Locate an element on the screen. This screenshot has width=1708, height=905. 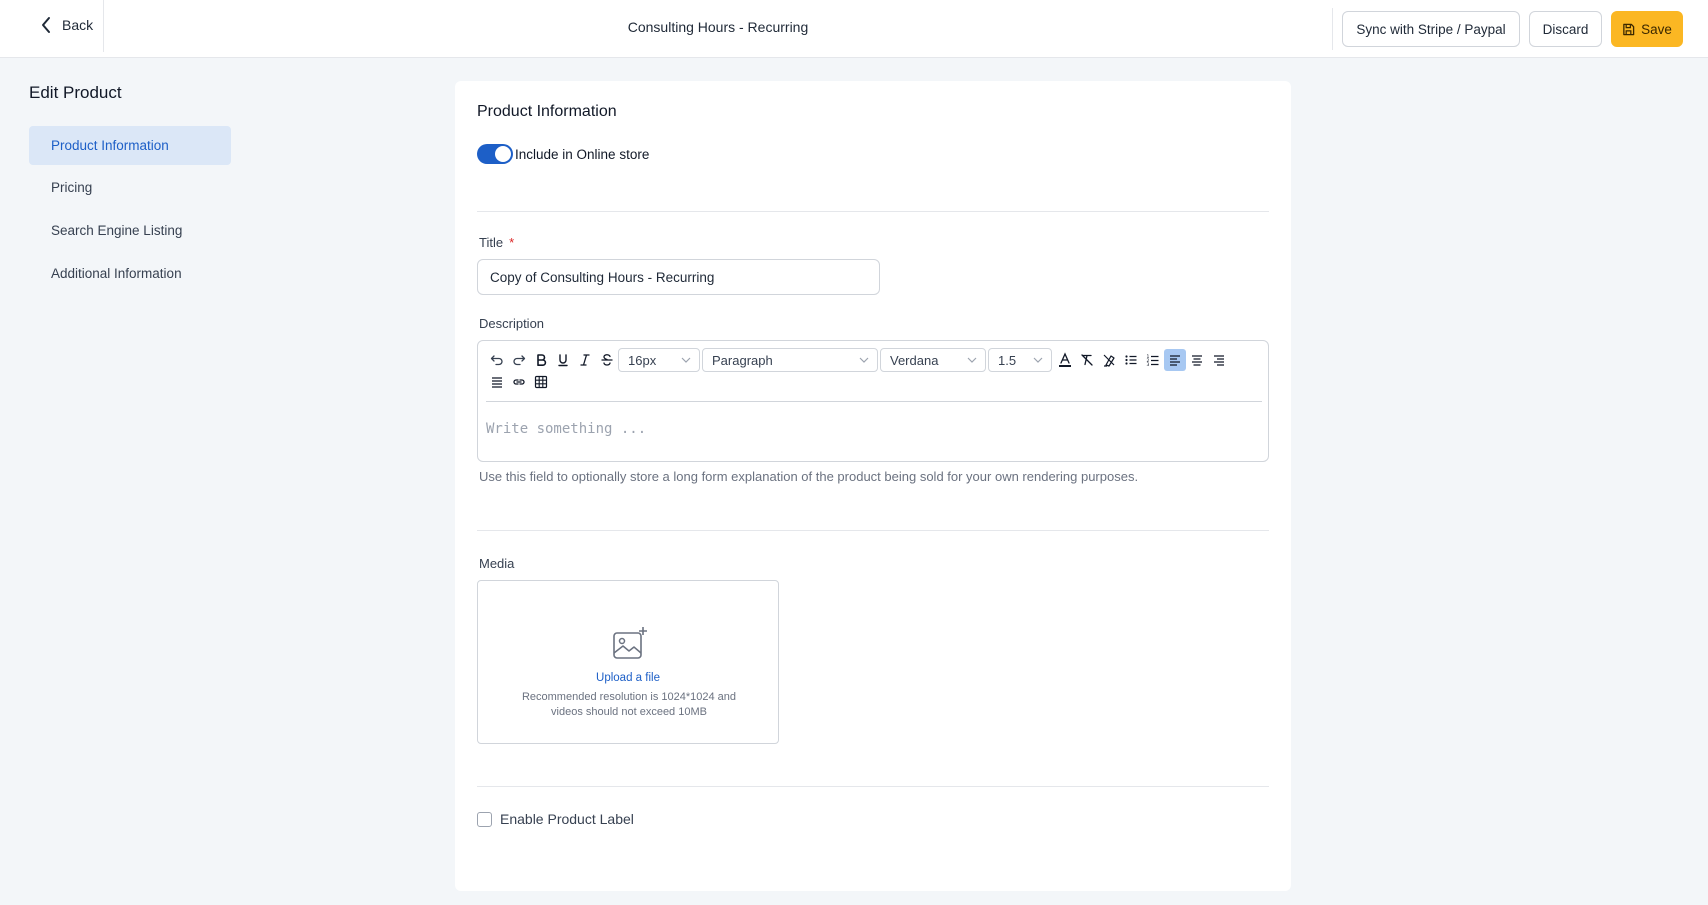
enable-product-label-checkbox is located at coordinates (484, 819).